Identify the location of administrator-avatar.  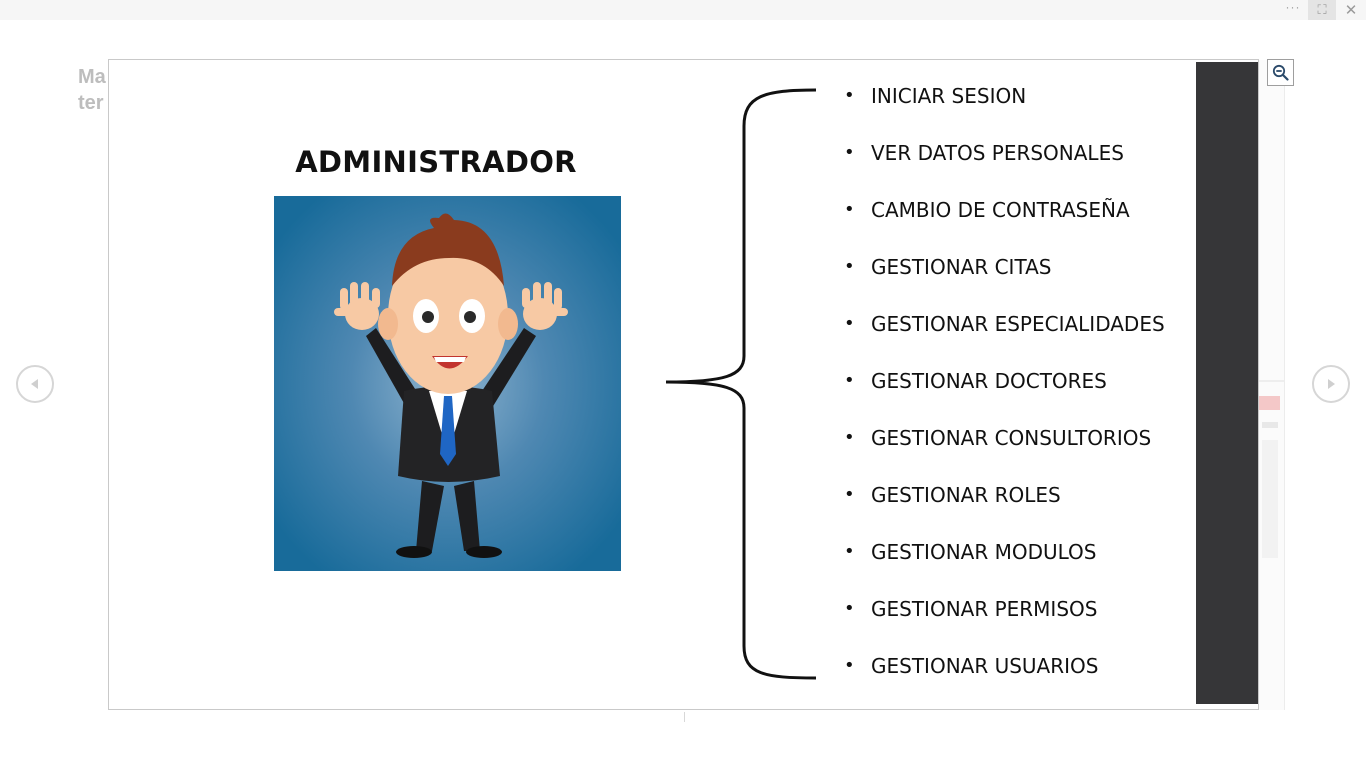
(447, 383).